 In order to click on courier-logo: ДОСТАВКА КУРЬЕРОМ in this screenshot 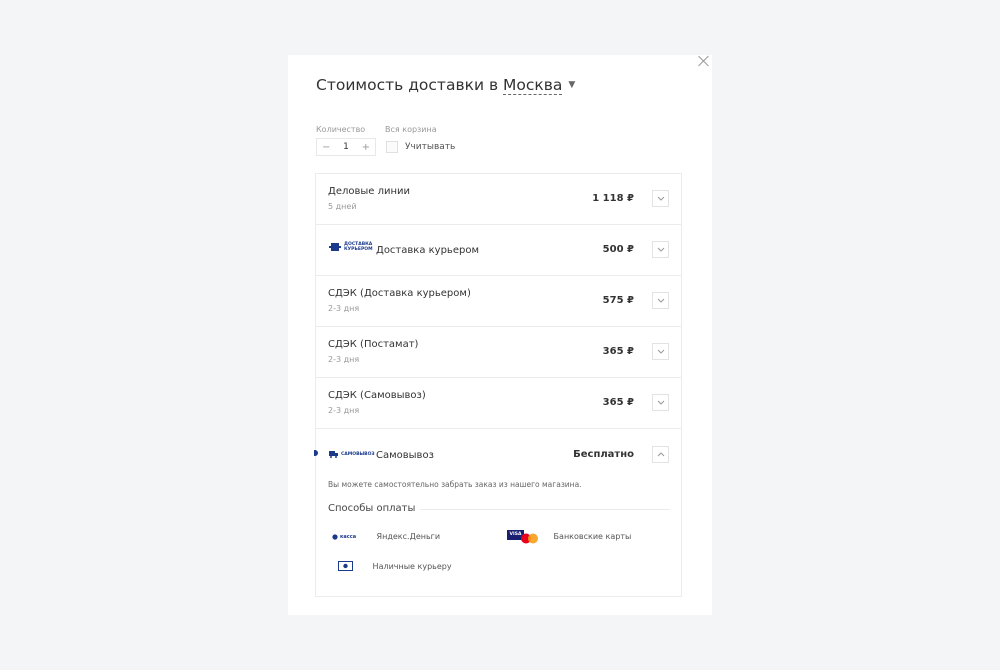, I will do `click(351, 247)`.